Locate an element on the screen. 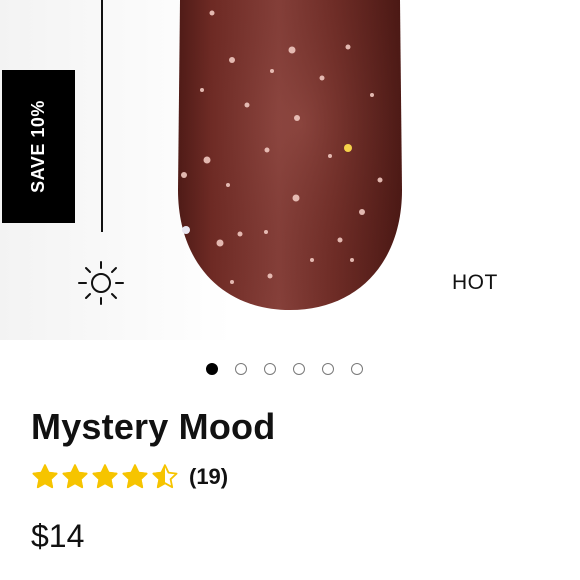 The width and height of the screenshot is (580, 580). temperature-hot-label: HOT is located at coordinates (475, 282).